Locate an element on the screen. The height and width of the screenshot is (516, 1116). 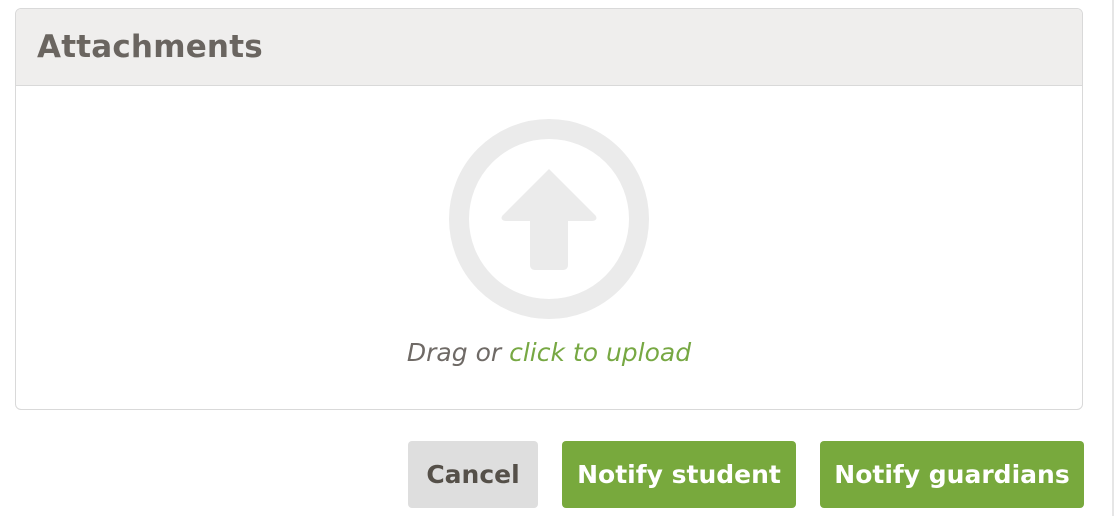
cancel-button: Cancel is located at coordinates (473, 474).